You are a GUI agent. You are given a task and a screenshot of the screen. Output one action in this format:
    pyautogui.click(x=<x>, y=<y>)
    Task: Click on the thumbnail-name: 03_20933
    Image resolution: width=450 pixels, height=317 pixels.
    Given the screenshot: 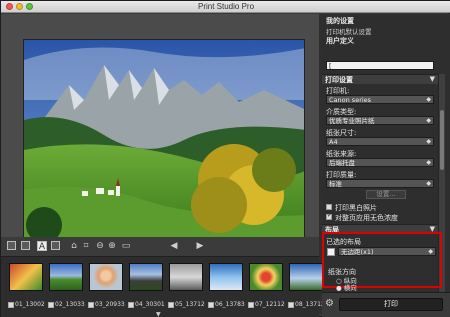 What is the action you would take?
    pyautogui.click(x=110, y=304)
    